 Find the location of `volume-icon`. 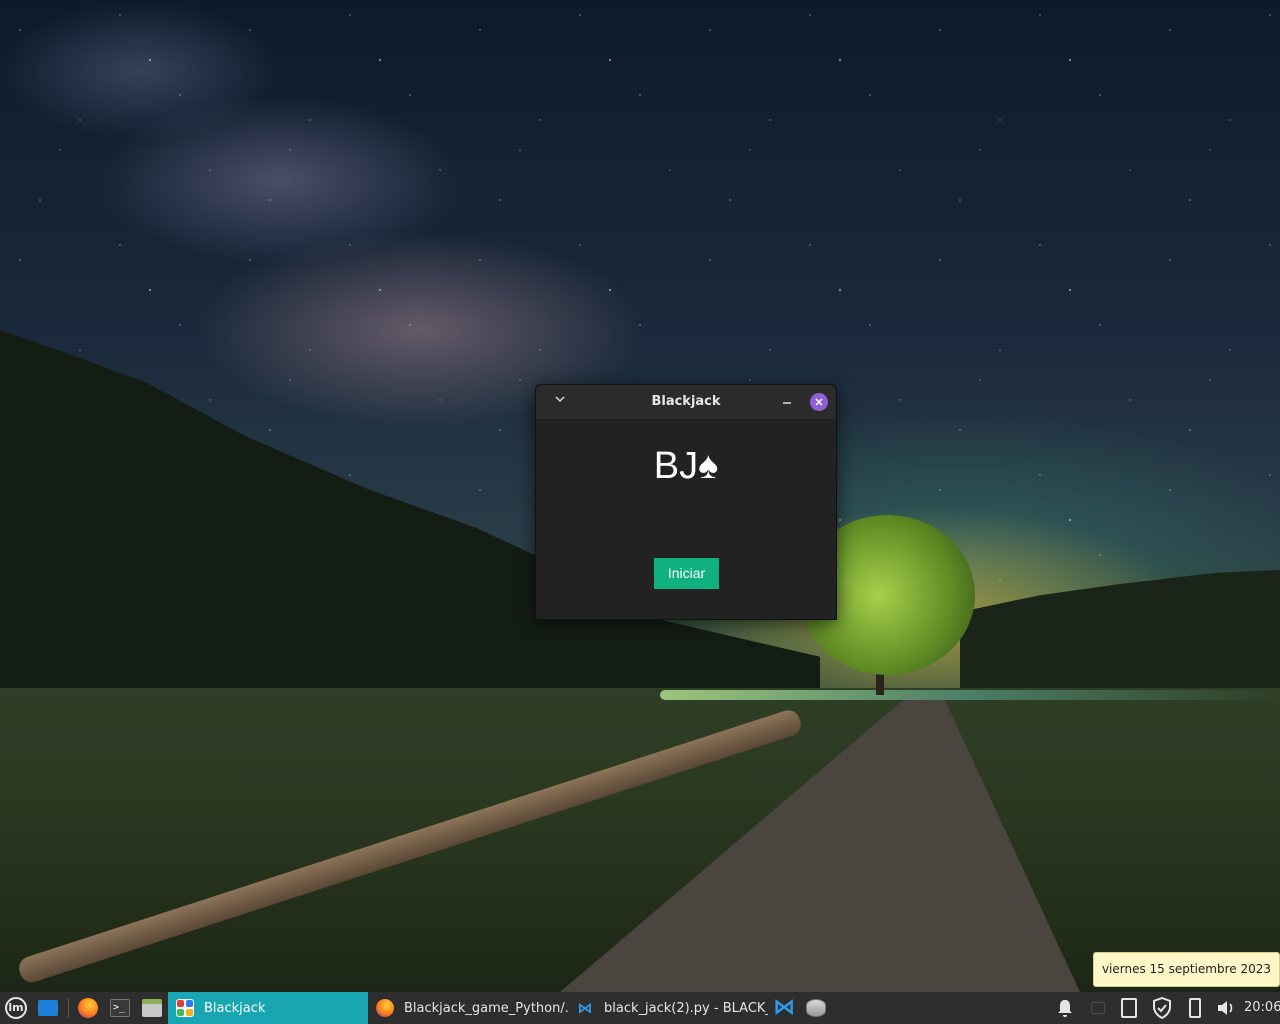

volume-icon is located at coordinates (1226, 1008).